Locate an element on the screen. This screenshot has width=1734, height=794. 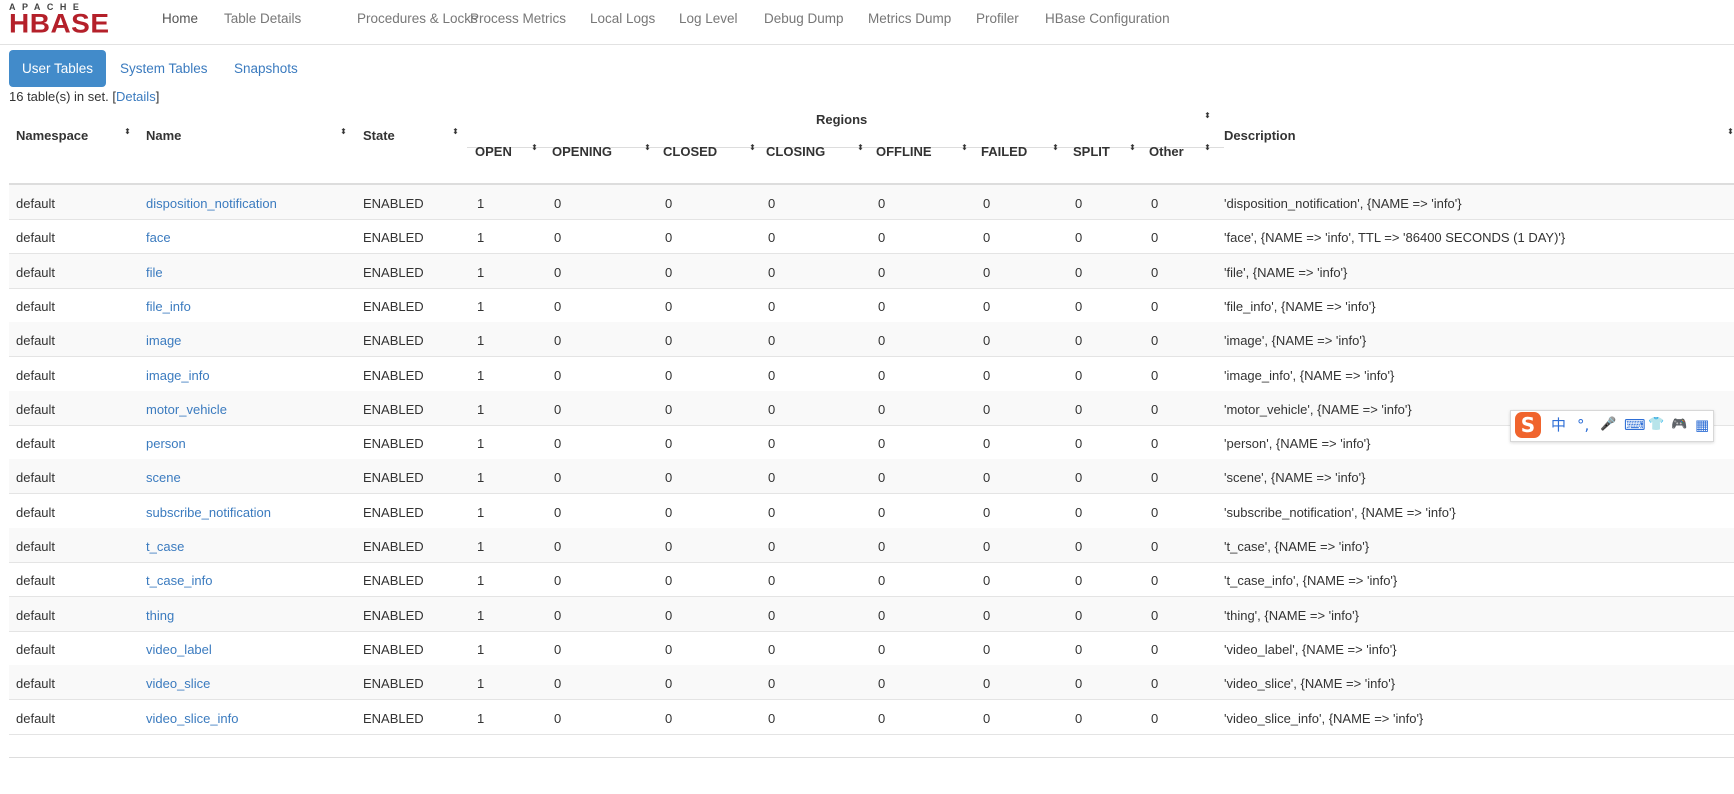
cell-table-name-link: video_slice_info is located at coordinates (192, 718).